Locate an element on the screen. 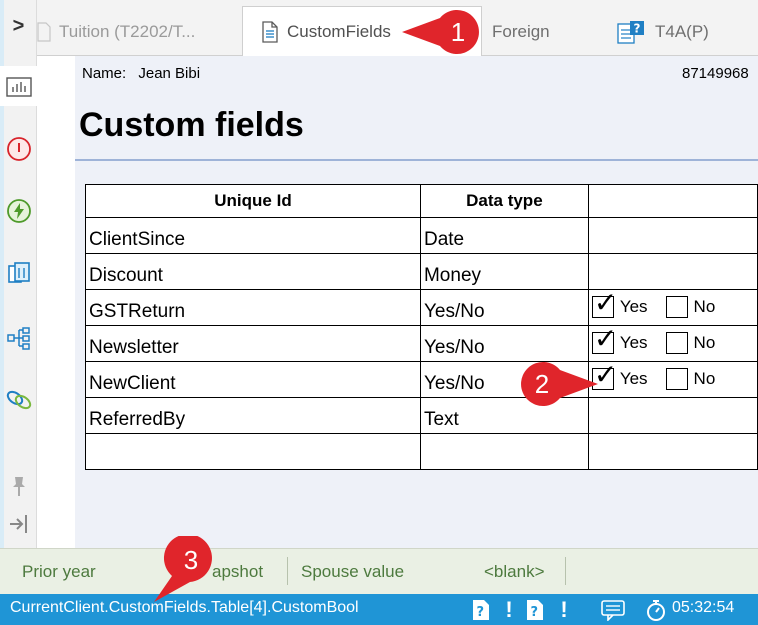  client-name-line: Name: Jean Bibi is located at coordinates (141, 73).